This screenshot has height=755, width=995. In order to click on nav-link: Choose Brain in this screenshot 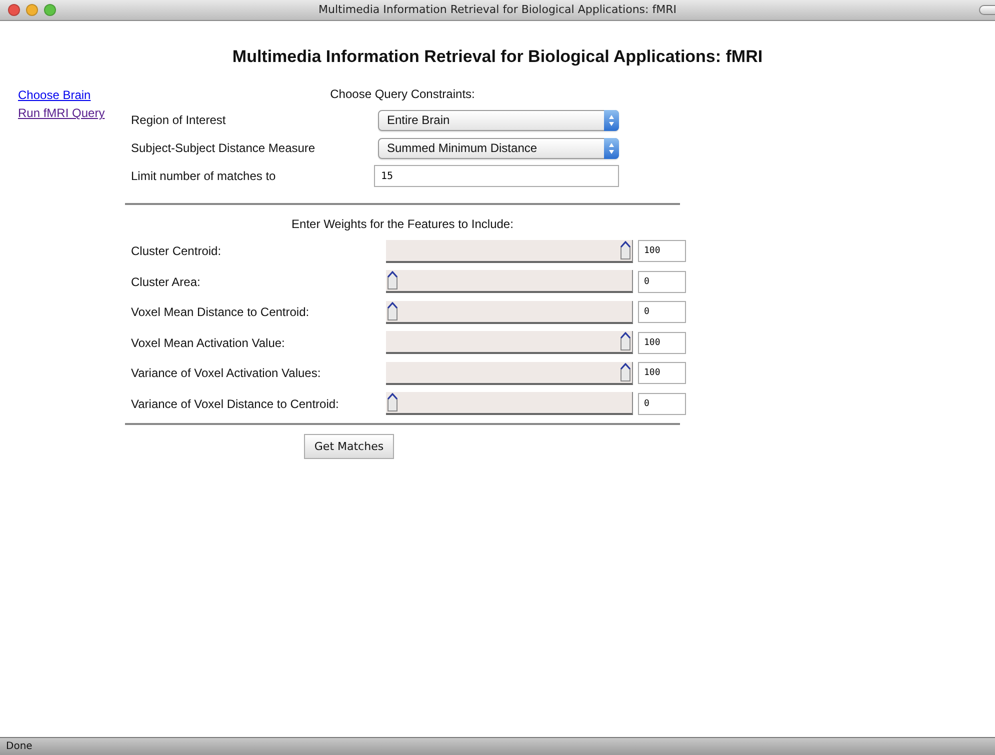, I will do `click(54, 95)`.